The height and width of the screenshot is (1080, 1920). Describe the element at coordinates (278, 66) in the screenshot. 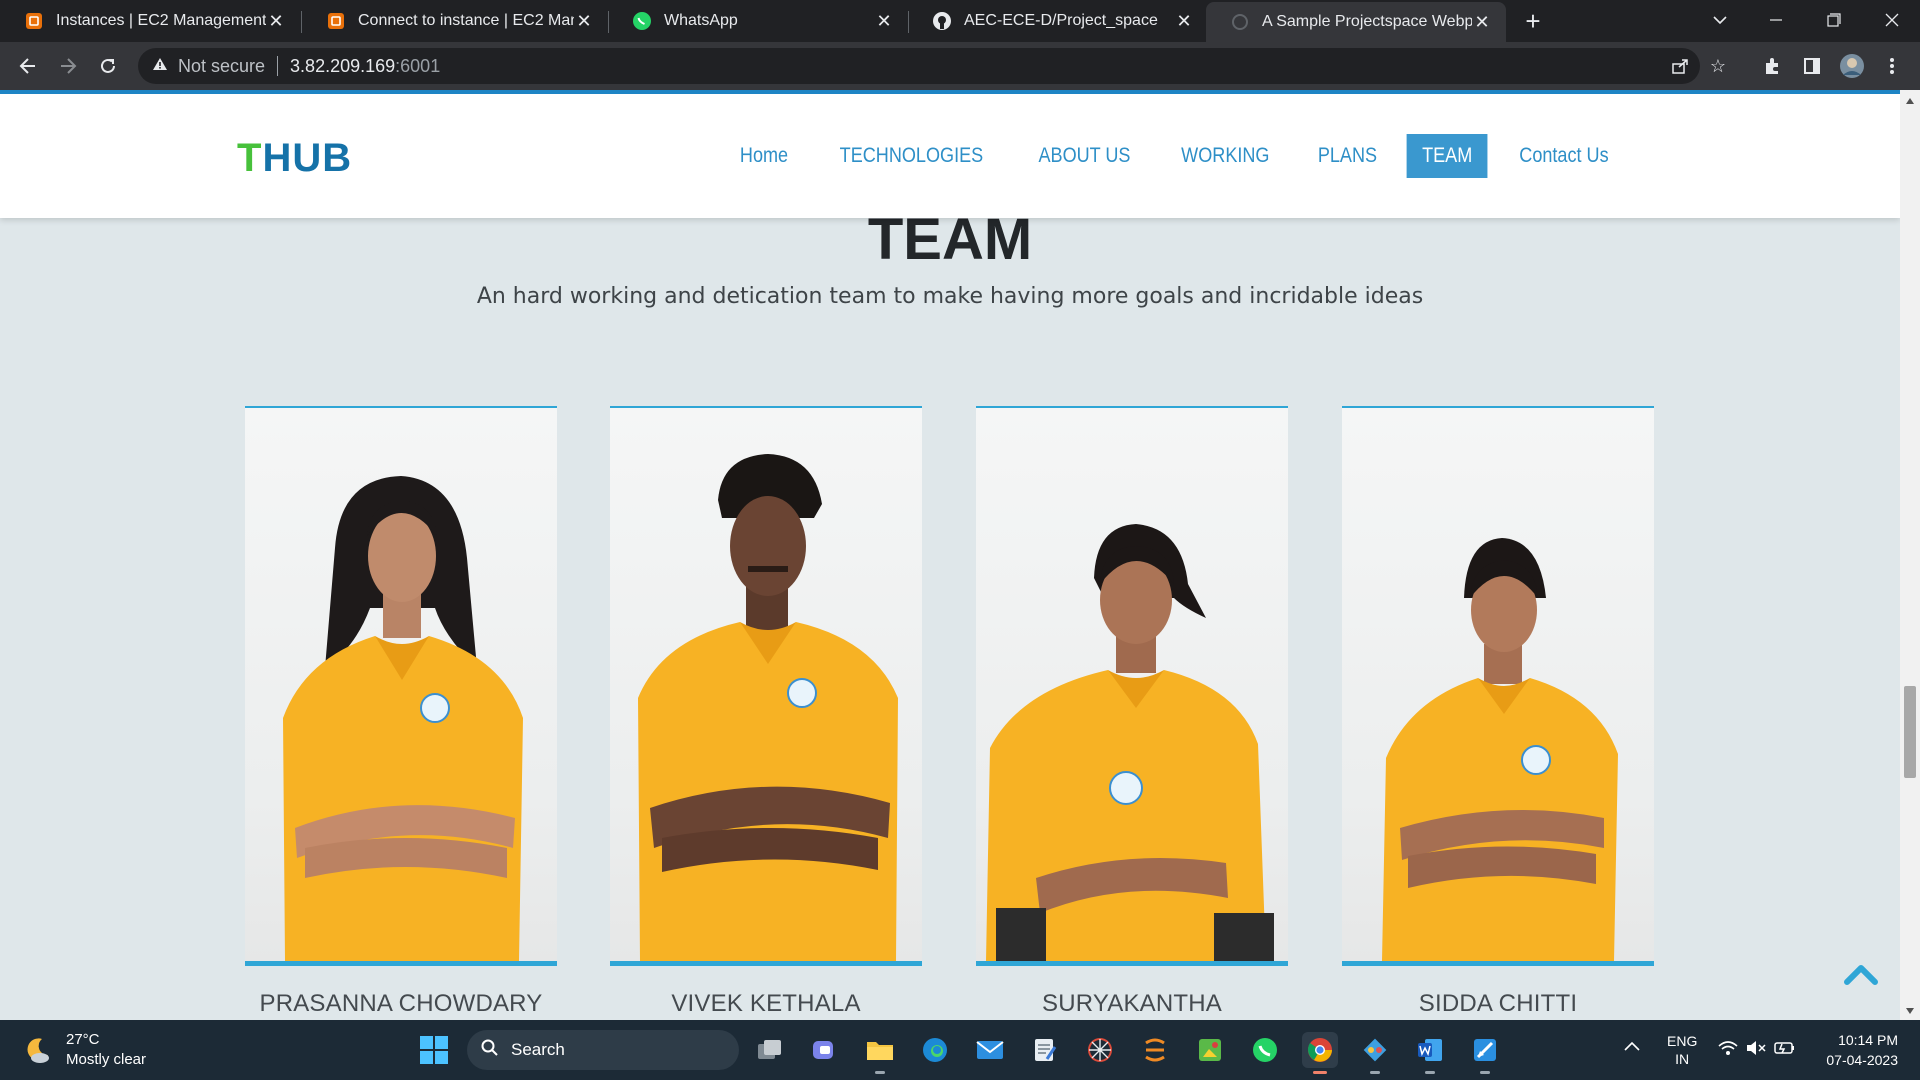

I see `divider` at that location.